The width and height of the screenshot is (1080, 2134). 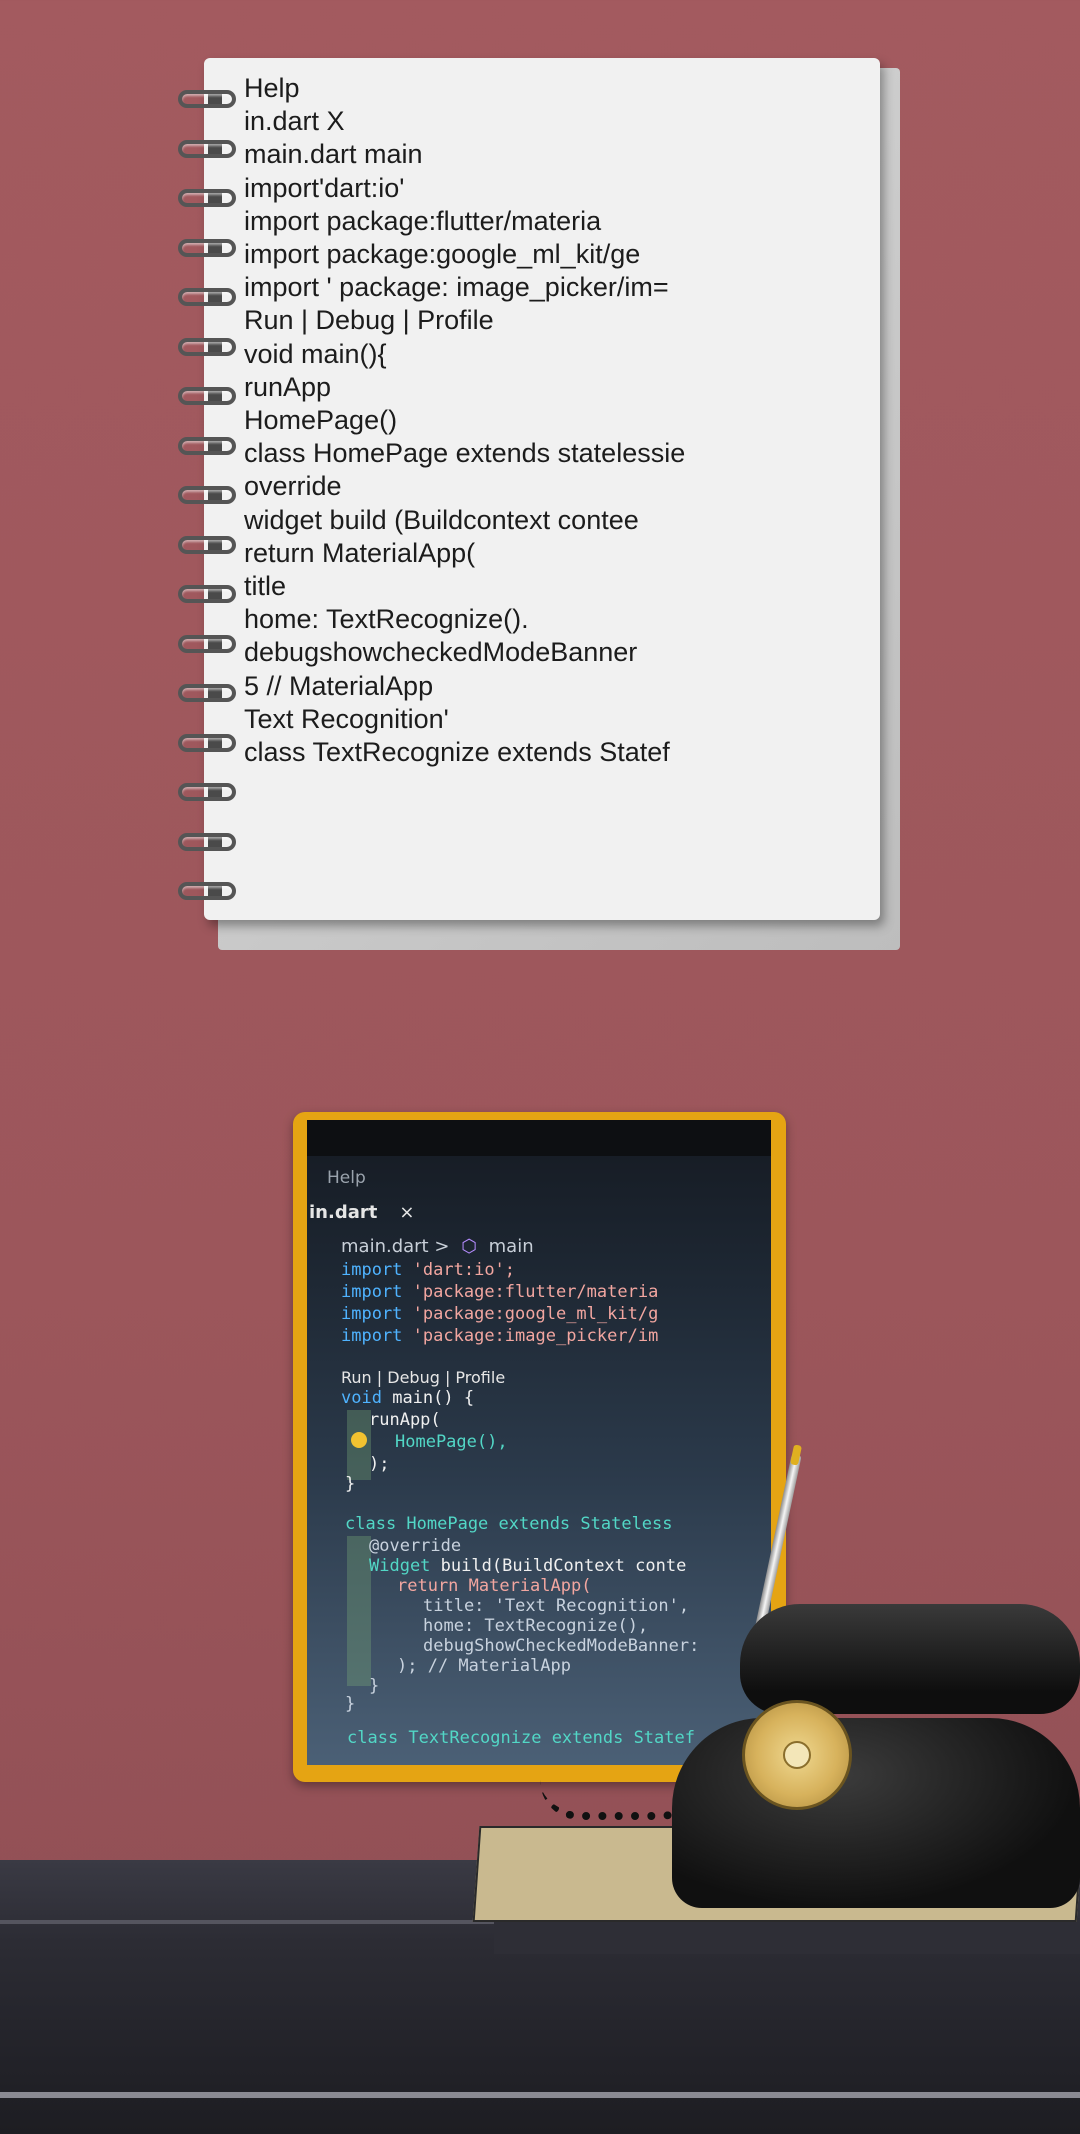 I want to click on text-line: Run | Debug | Profile, so click(x=369, y=320).